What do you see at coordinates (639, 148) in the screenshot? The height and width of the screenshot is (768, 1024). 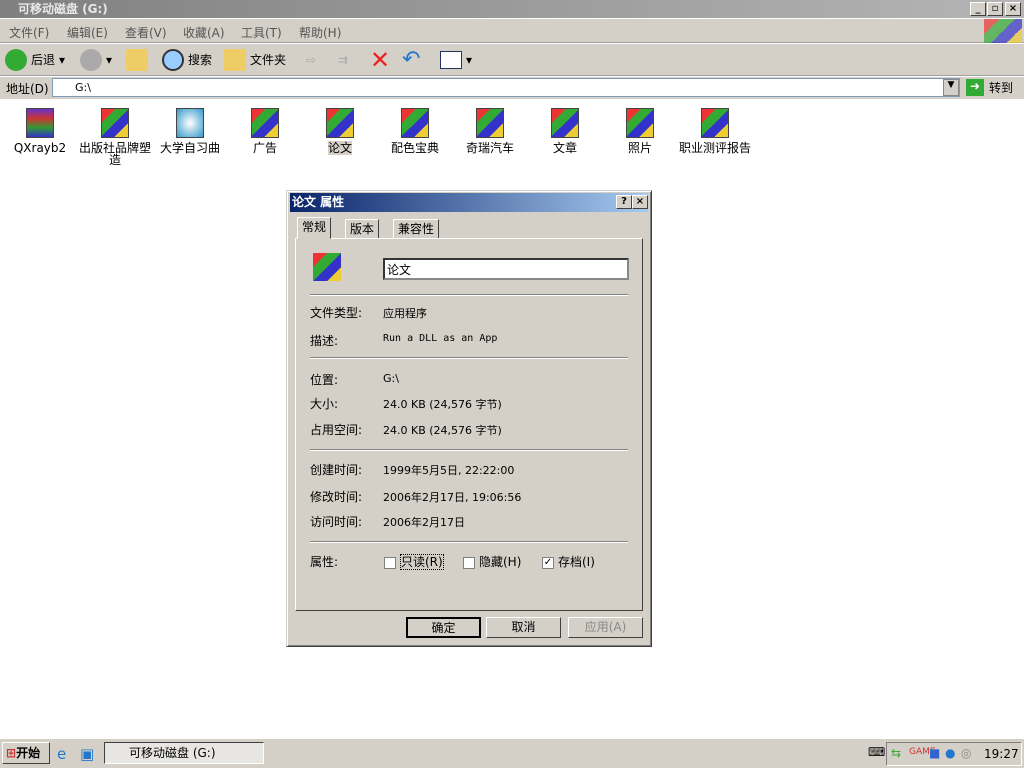 I see `file-label: 照片` at bounding box center [639, 148].